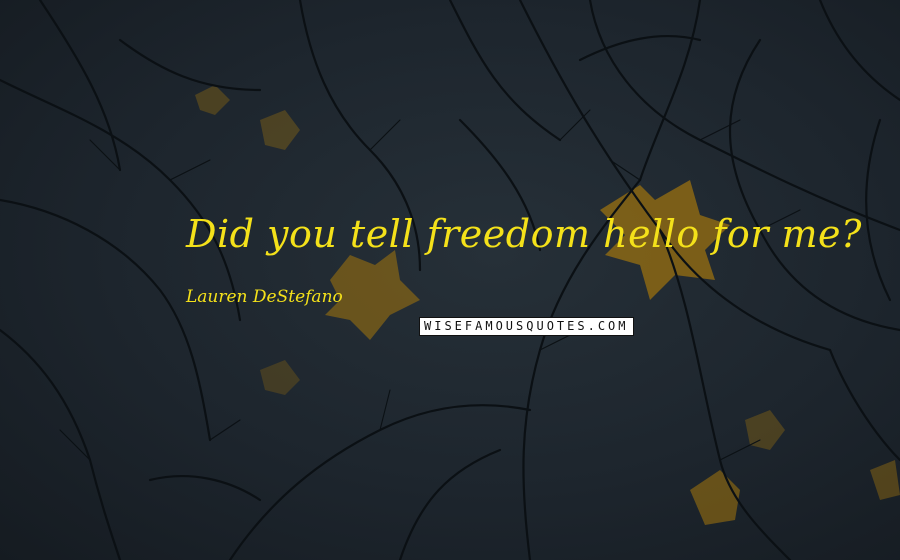  I want to click on quote-author: Lauren DeStefano, so click(264, 297).